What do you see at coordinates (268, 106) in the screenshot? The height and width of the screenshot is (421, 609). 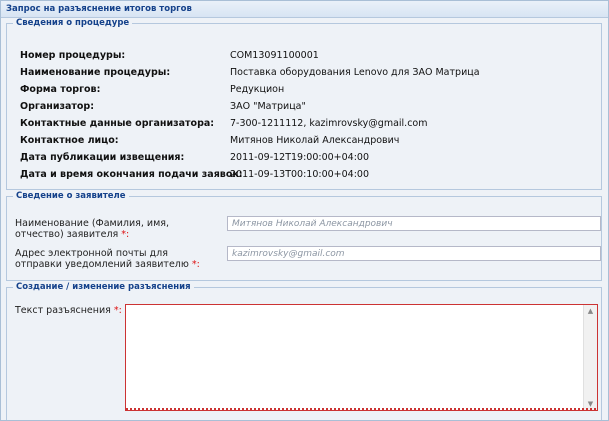 I see `organizer-value: ЗАО "Матрица"` at bounding box center [268, 106].